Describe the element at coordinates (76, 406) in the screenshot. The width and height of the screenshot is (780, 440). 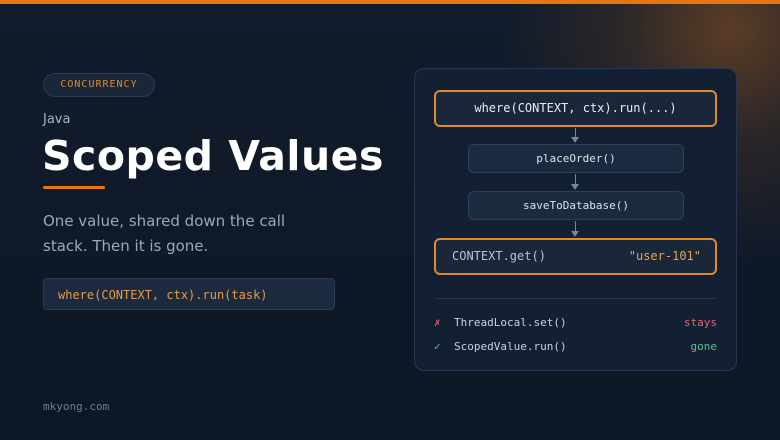
I see `site-footer: mkyong.com` at that location.